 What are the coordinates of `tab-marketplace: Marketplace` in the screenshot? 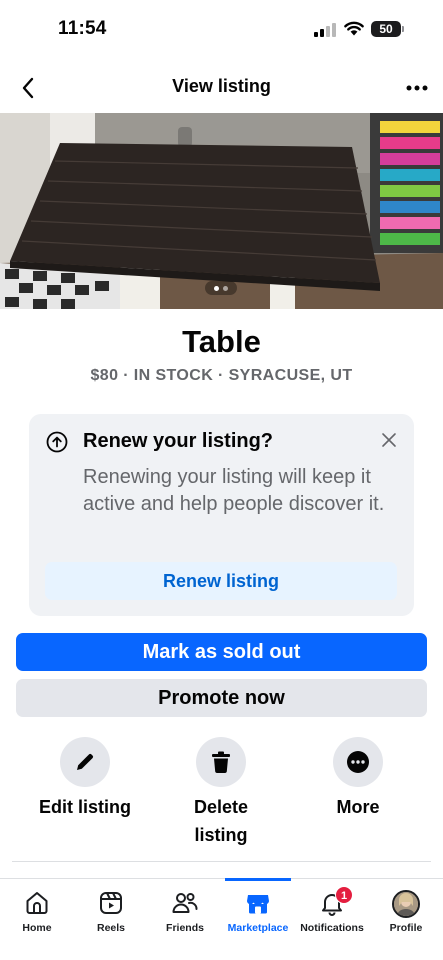 It's located at (258, 909).